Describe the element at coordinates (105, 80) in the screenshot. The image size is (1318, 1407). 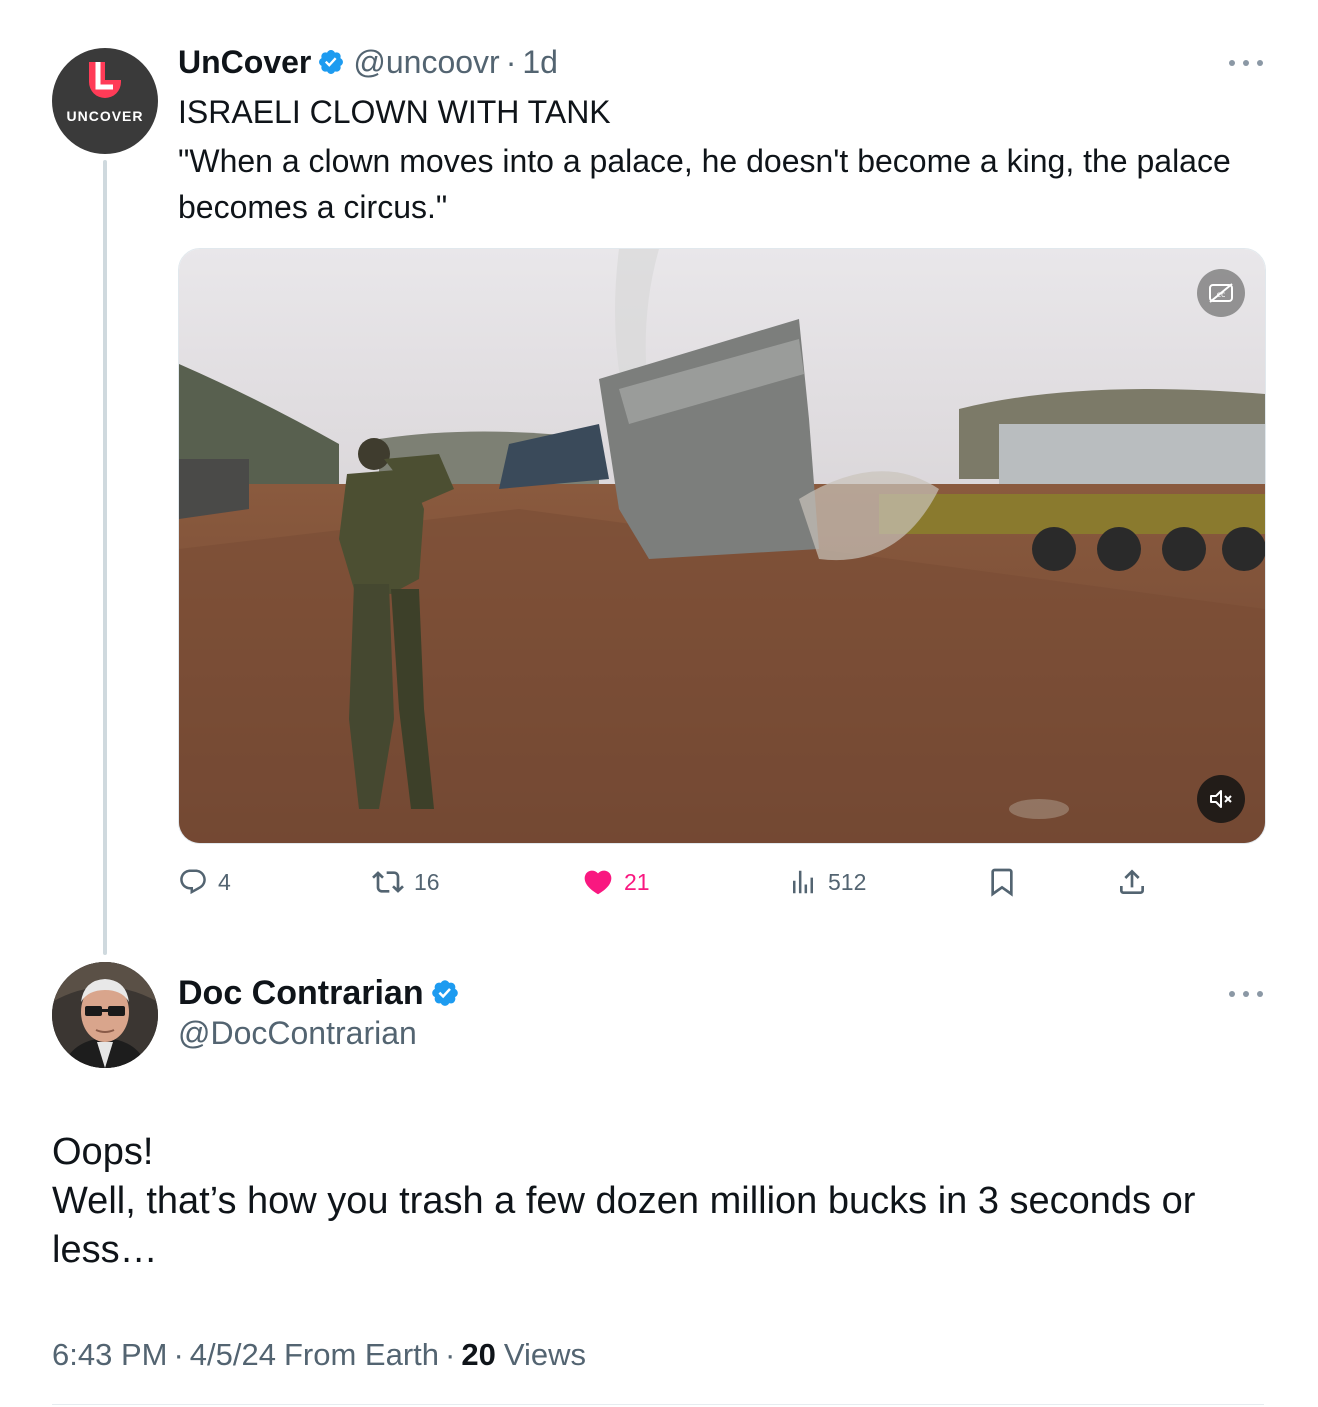
I see `uncover-logo-icon` at that location.